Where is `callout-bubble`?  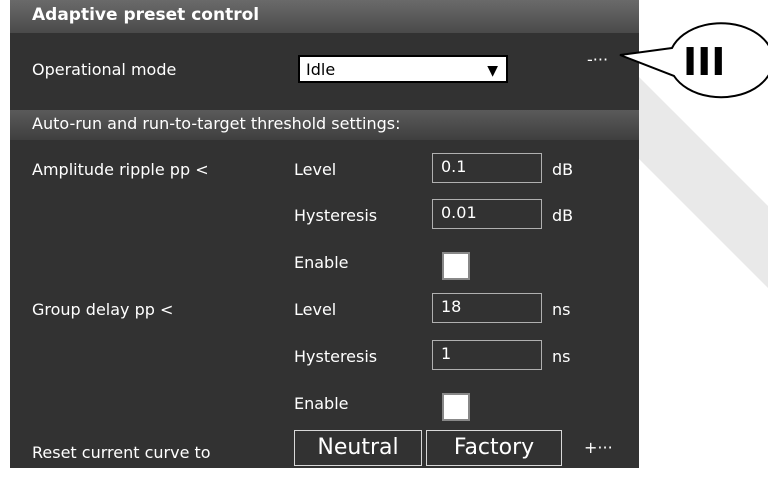 callout-bubble is located at coordinates (693, 60).